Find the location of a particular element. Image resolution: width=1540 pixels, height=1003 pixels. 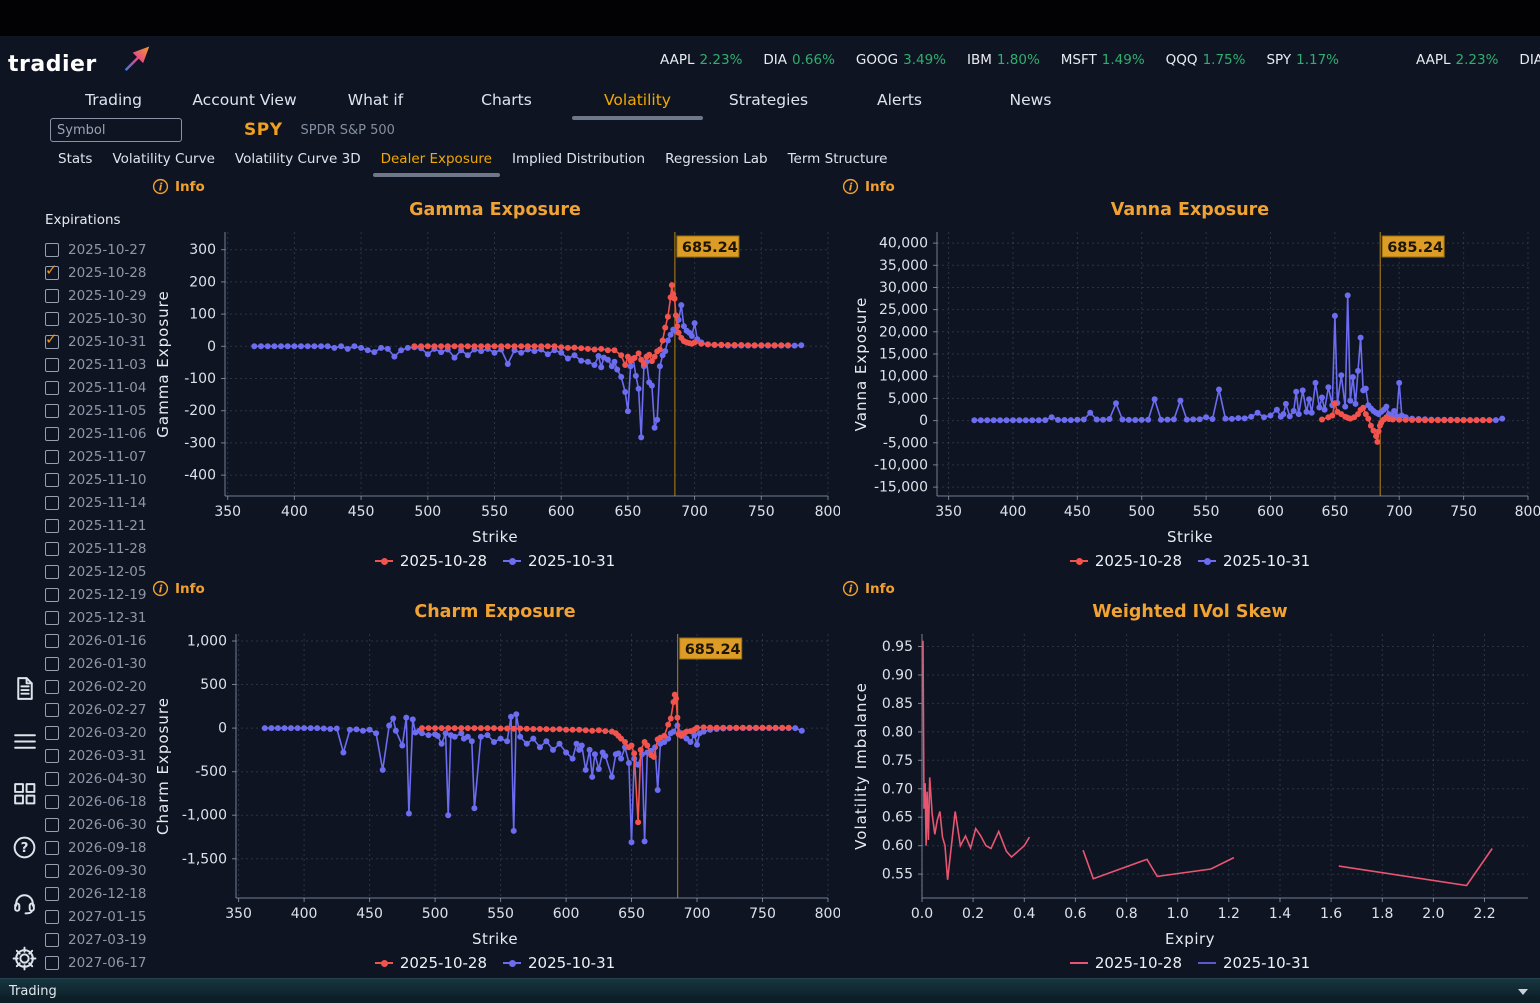

legend-label: 2025-10-31 is located at coordinates (1267, 963).